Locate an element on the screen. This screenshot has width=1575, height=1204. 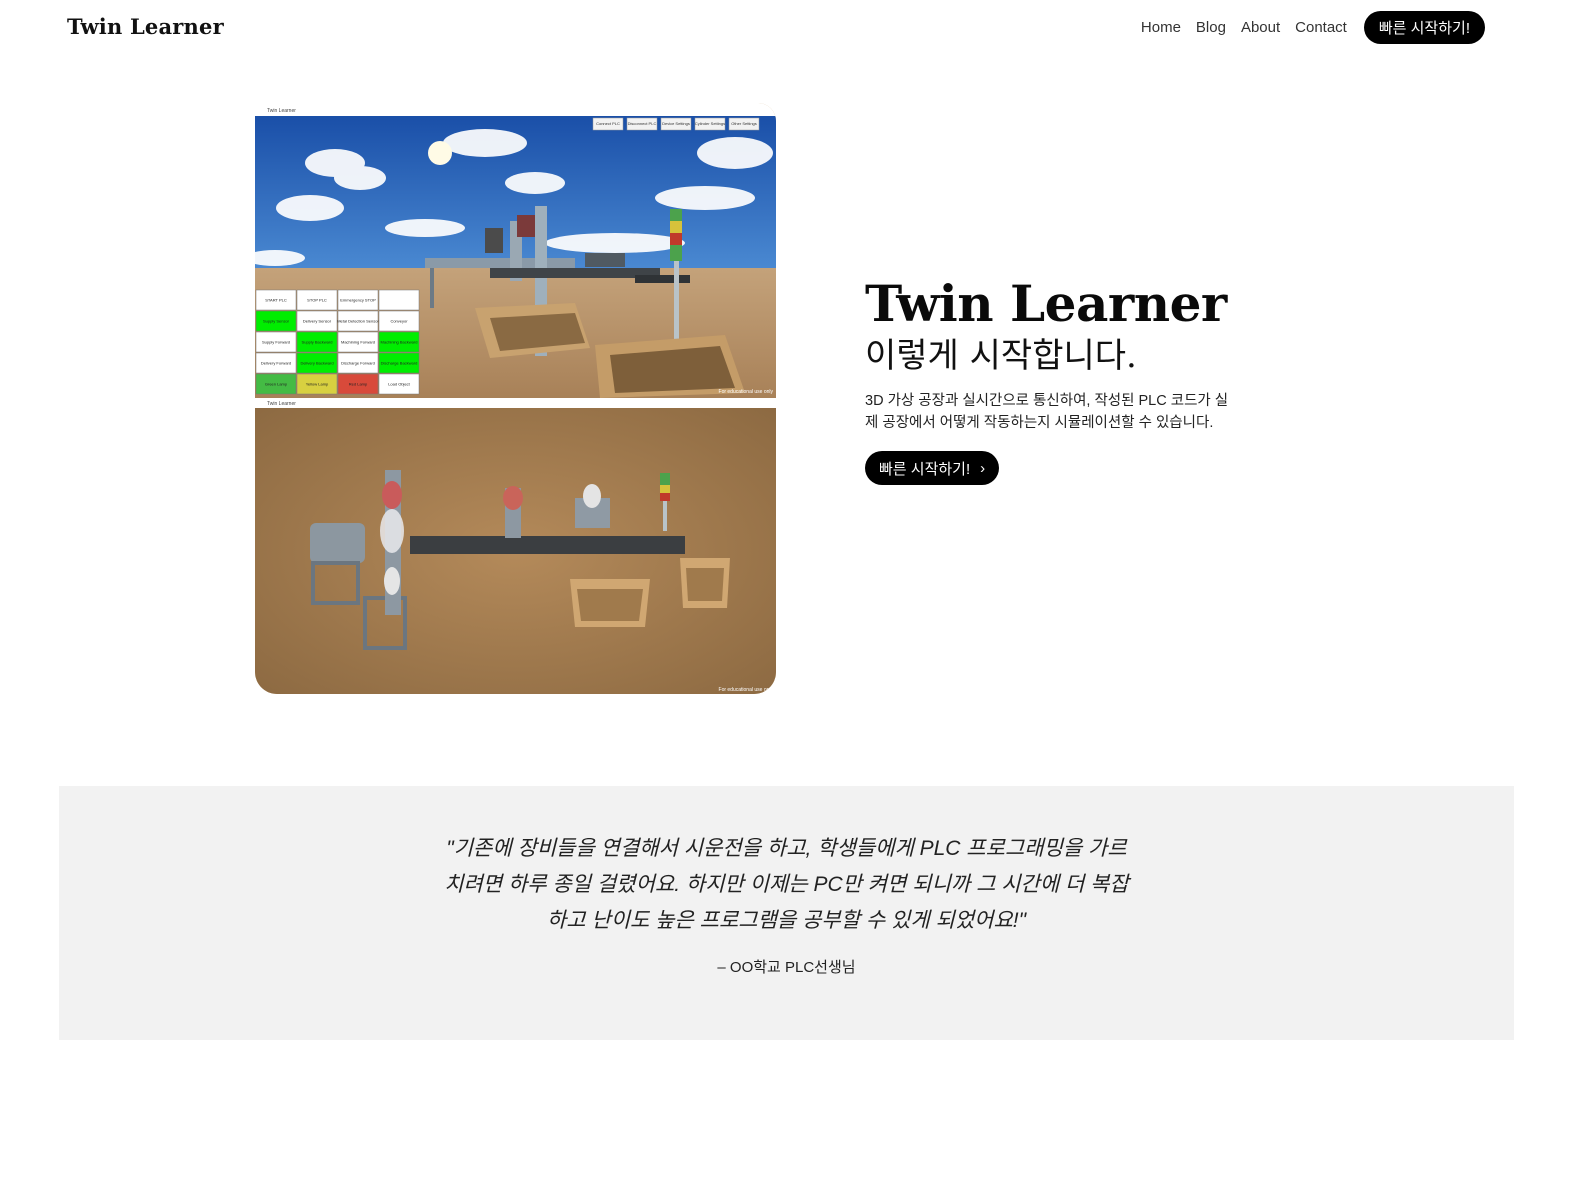
panel-button-label: Green Lamp is located at coordinates (276, 384).